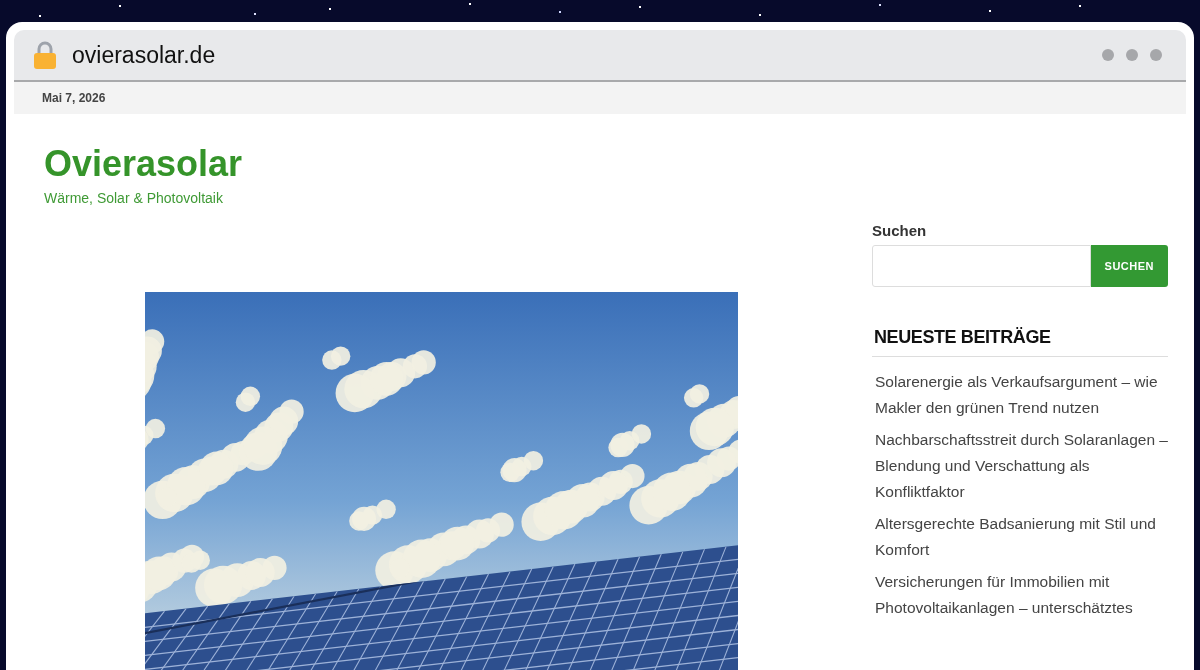  What do you see at coordinates (74, 98) in the screenshot?
I see `date-text: Mai 7, 2026` at bounding box center [74, 98].